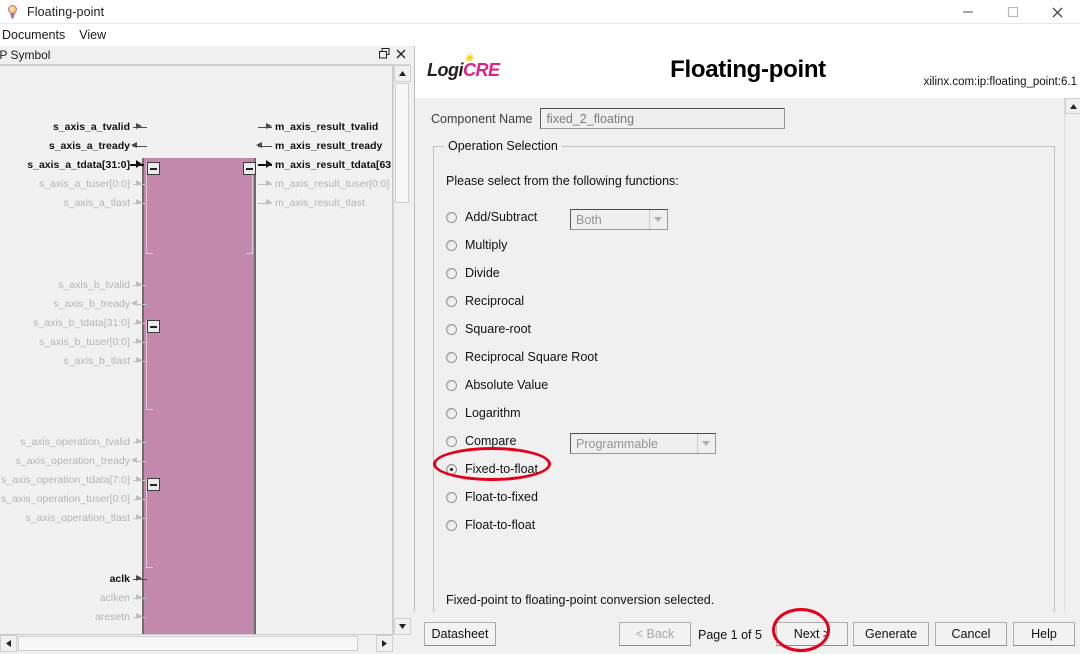 The width and height of the screenshot is (1080, 654). Describe the element at coordinates (522, 273) in the screenshot. I see `radio-option-divide: Divide` at that location.